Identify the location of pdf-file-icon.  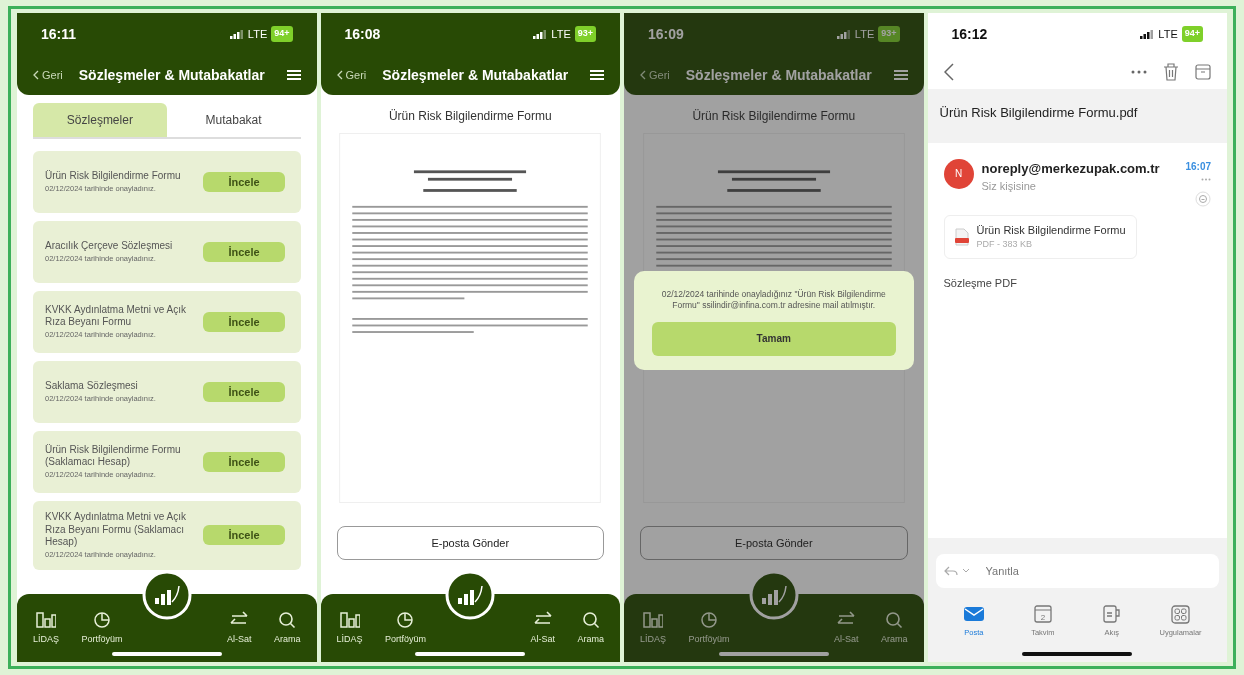
(961, 236).